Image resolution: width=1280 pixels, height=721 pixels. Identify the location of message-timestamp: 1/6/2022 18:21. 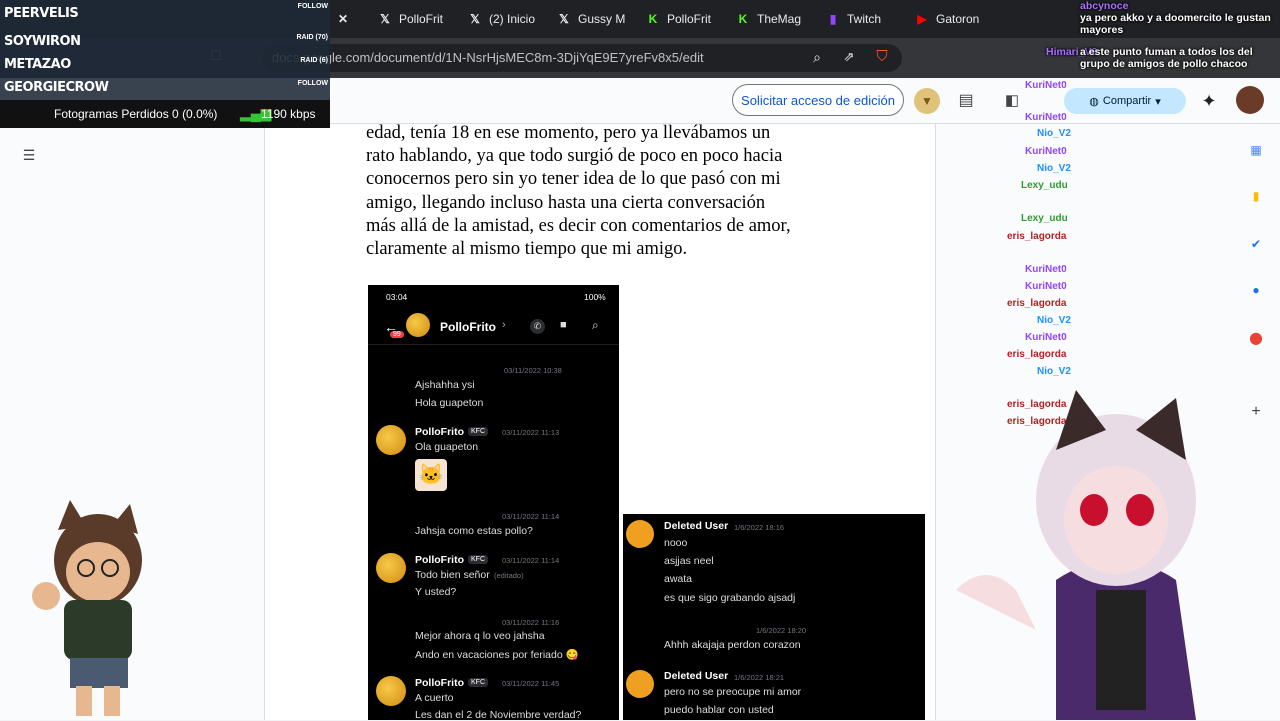
(759, 677).